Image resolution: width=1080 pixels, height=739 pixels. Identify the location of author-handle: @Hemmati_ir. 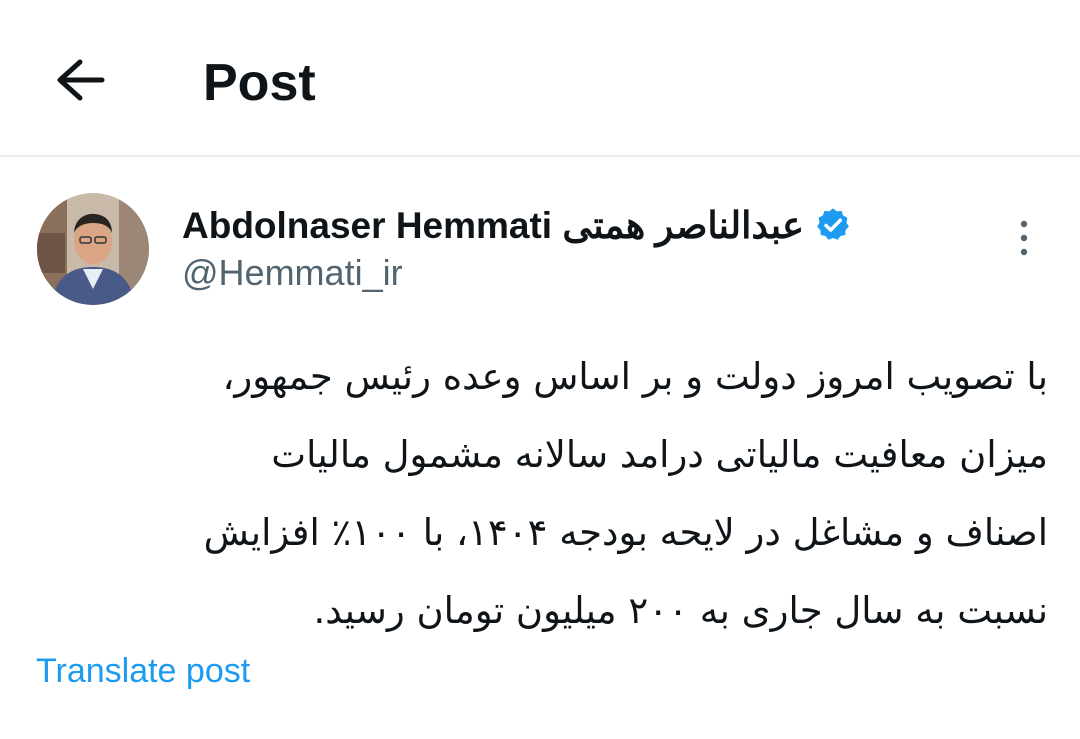
(292, 273).